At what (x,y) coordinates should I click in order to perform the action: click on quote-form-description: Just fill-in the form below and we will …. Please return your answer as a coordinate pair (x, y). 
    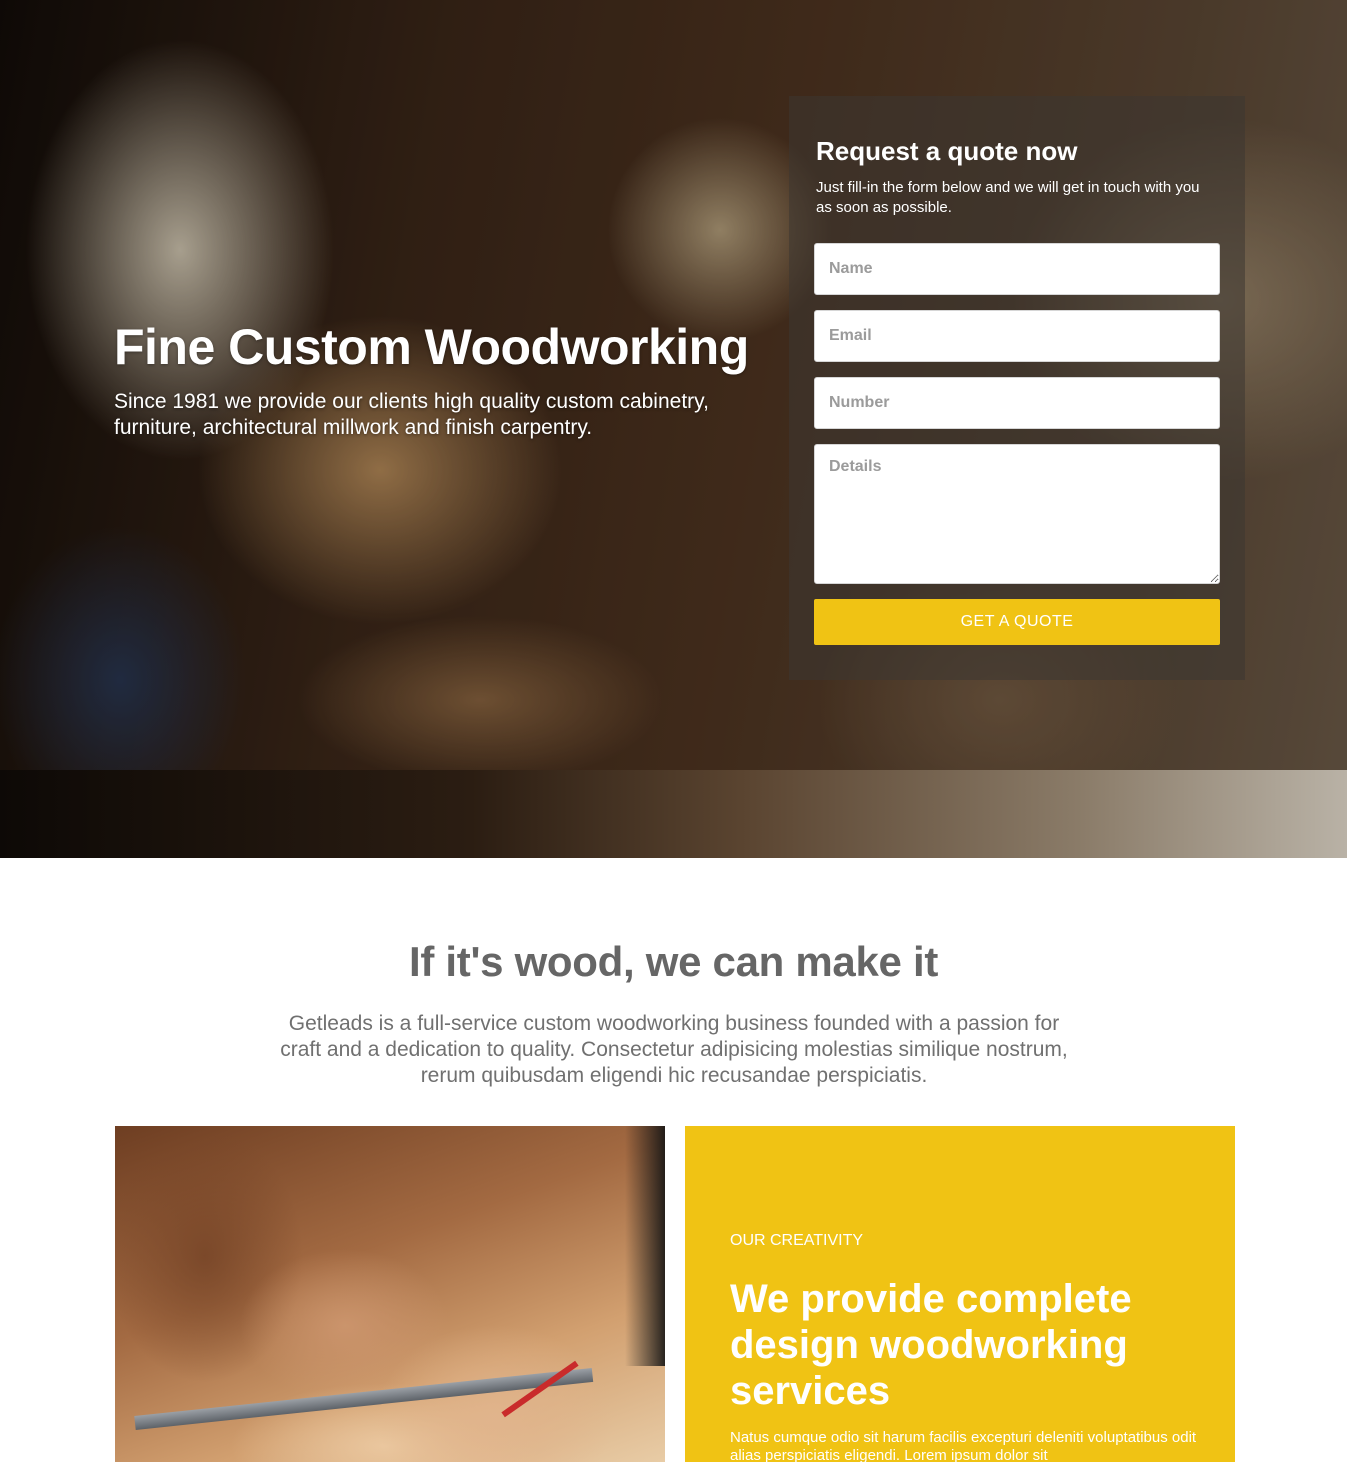
    Looking at the image, I should click on (1008, 197).